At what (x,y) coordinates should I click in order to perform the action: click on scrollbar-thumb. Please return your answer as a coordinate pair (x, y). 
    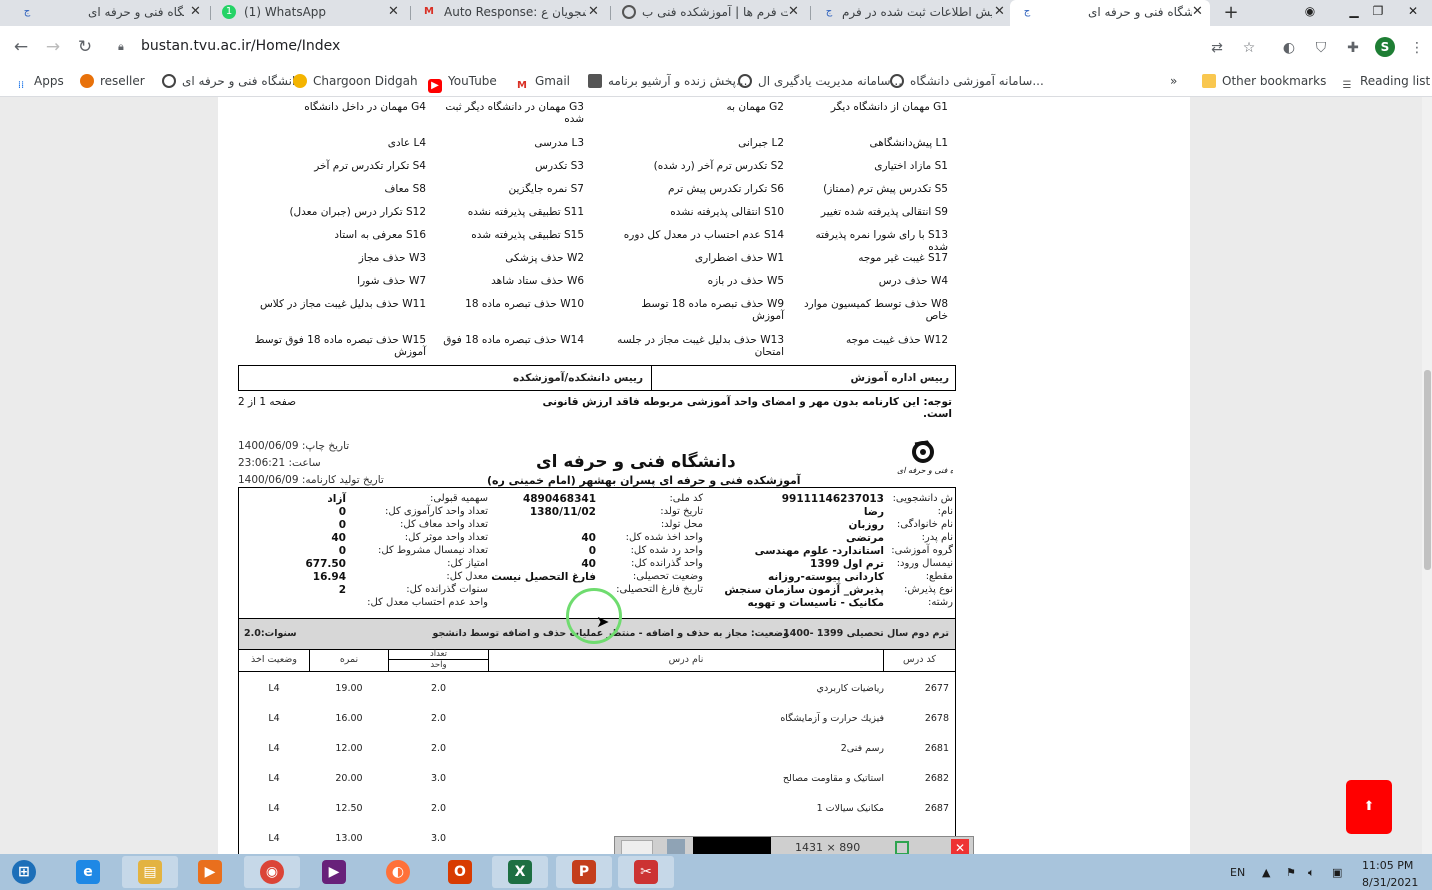
    Looking at the image, I should click on (1427, 470).